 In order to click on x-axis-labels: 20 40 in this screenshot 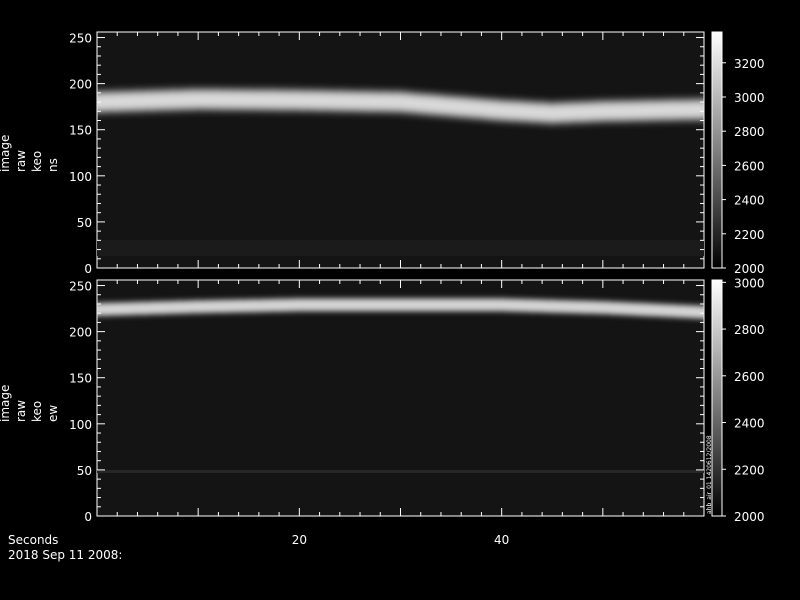, I will do `click(401, 540)`.